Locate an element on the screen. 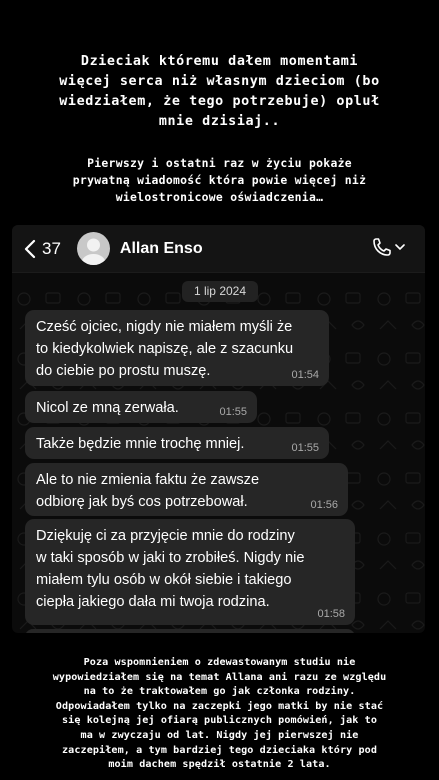 The width and height of the screenshot is (439, 780). message-text: Nicol ze mną zerwała. is located at coordinates (107, 408).